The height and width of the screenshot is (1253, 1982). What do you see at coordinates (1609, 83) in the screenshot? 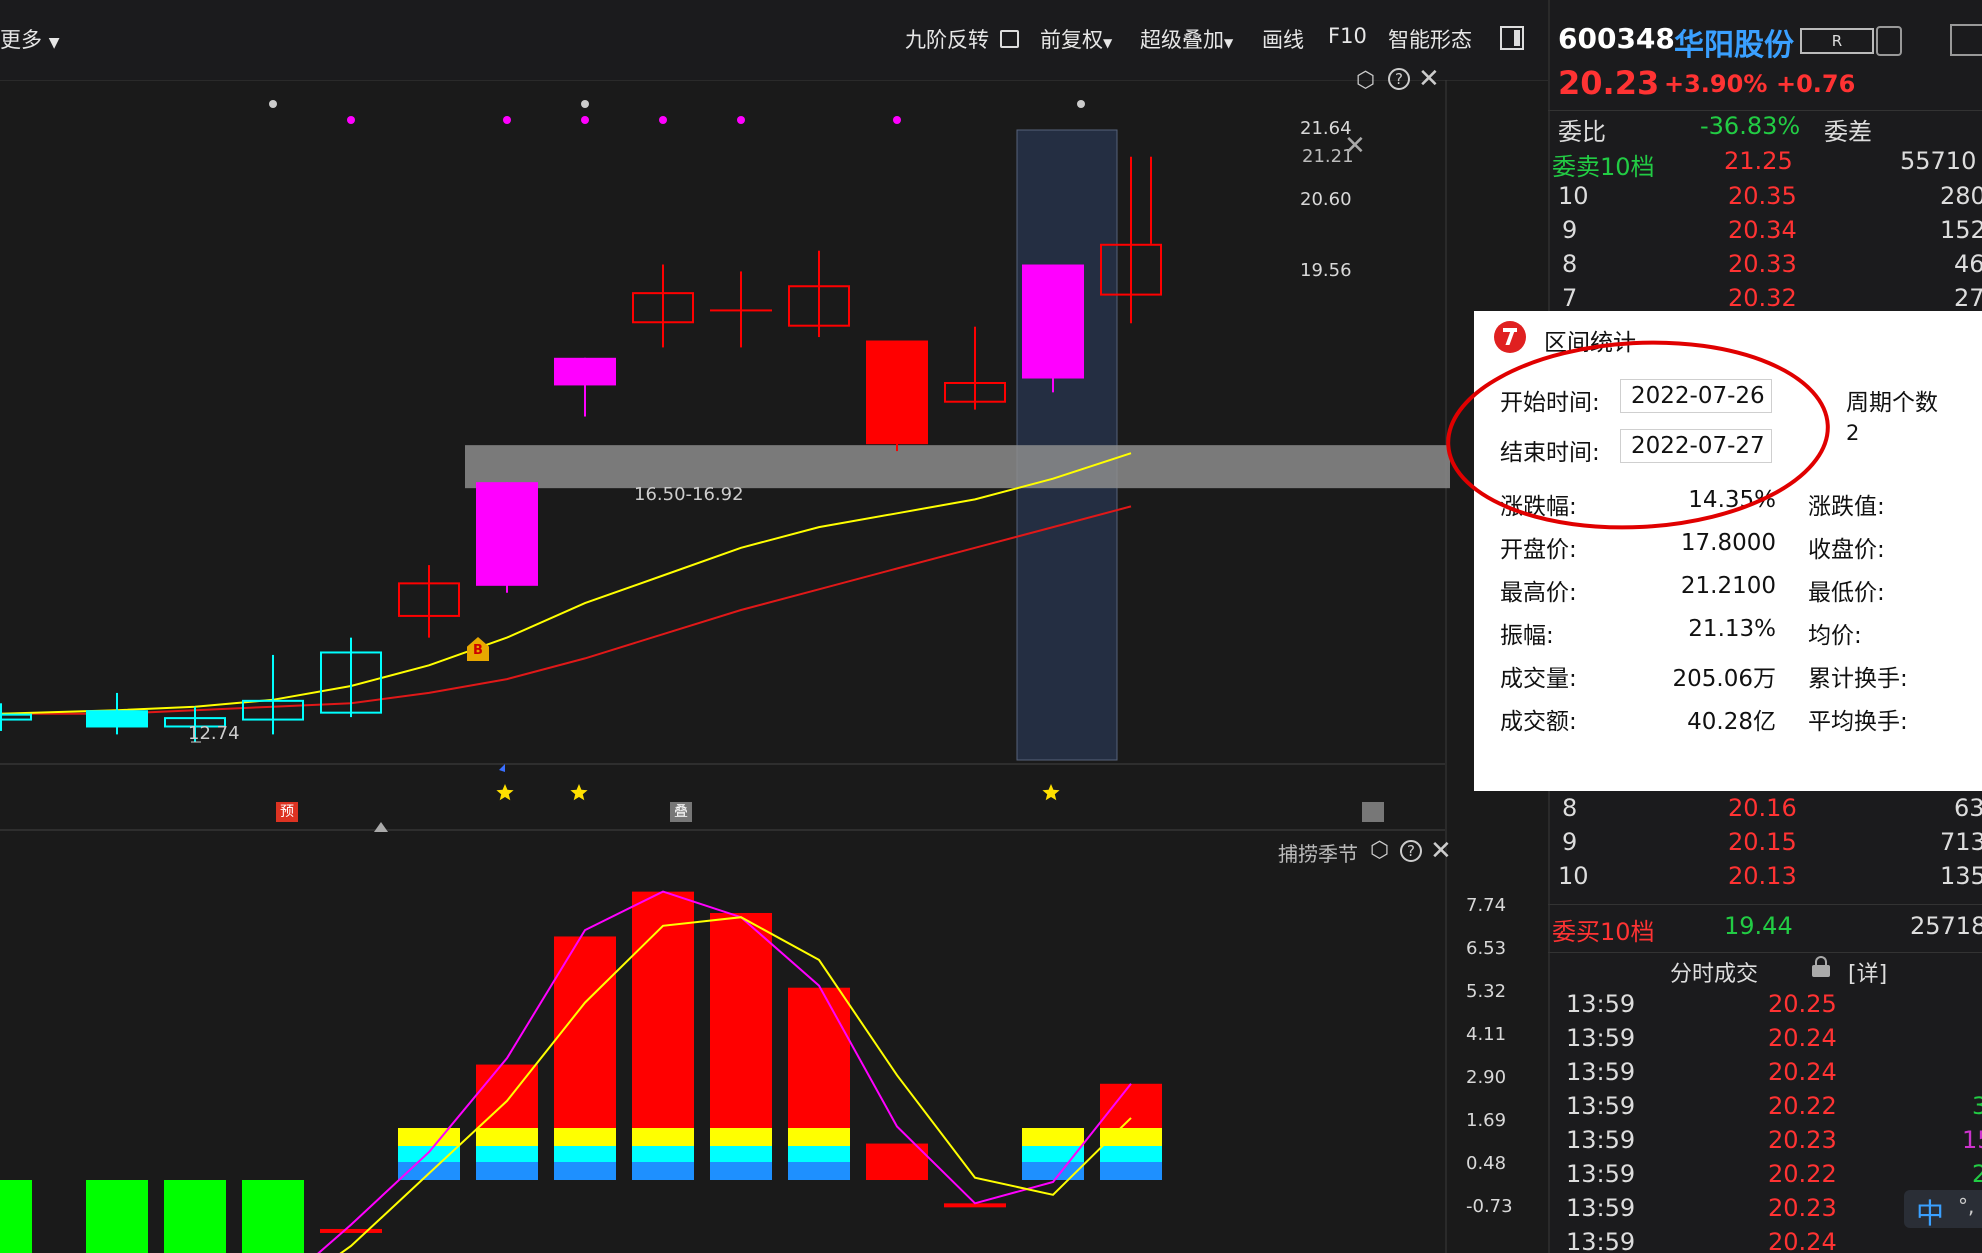
I see `current-price: 20.23` at bounding box center [1609, 83].